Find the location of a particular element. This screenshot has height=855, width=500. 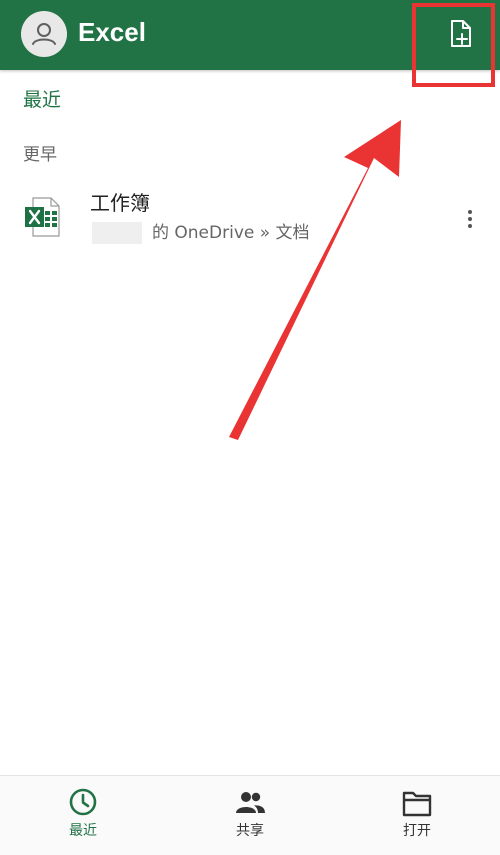

clock-icon is located at coordinates (83, 802).